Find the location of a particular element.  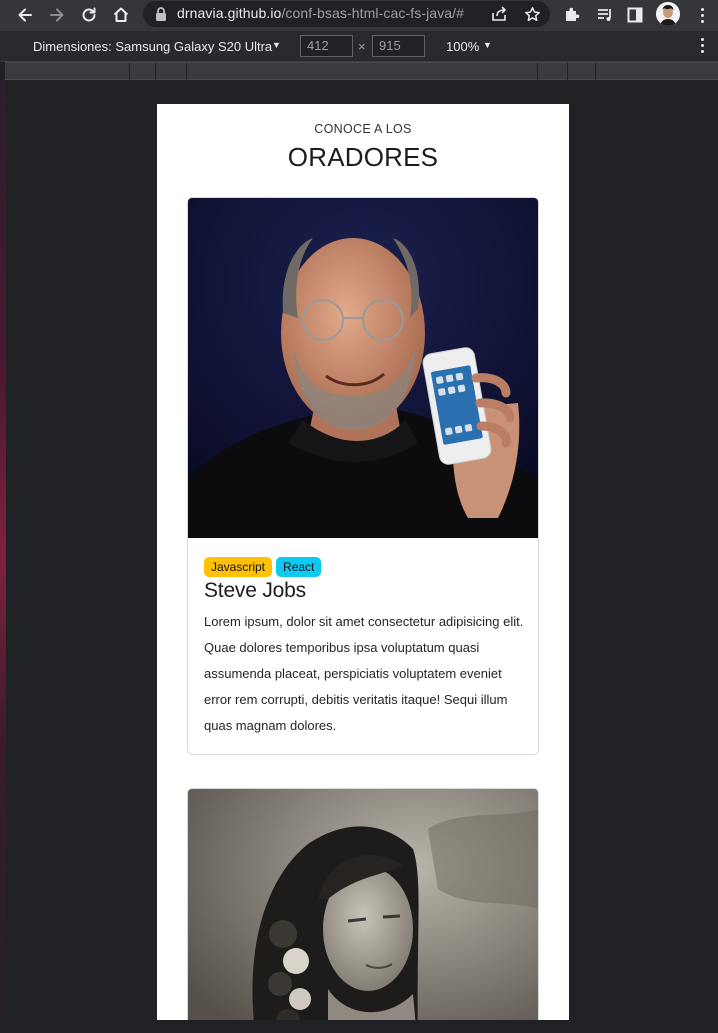

section-kicker: CONOCE A LOS is located at coordinates (363, 129).